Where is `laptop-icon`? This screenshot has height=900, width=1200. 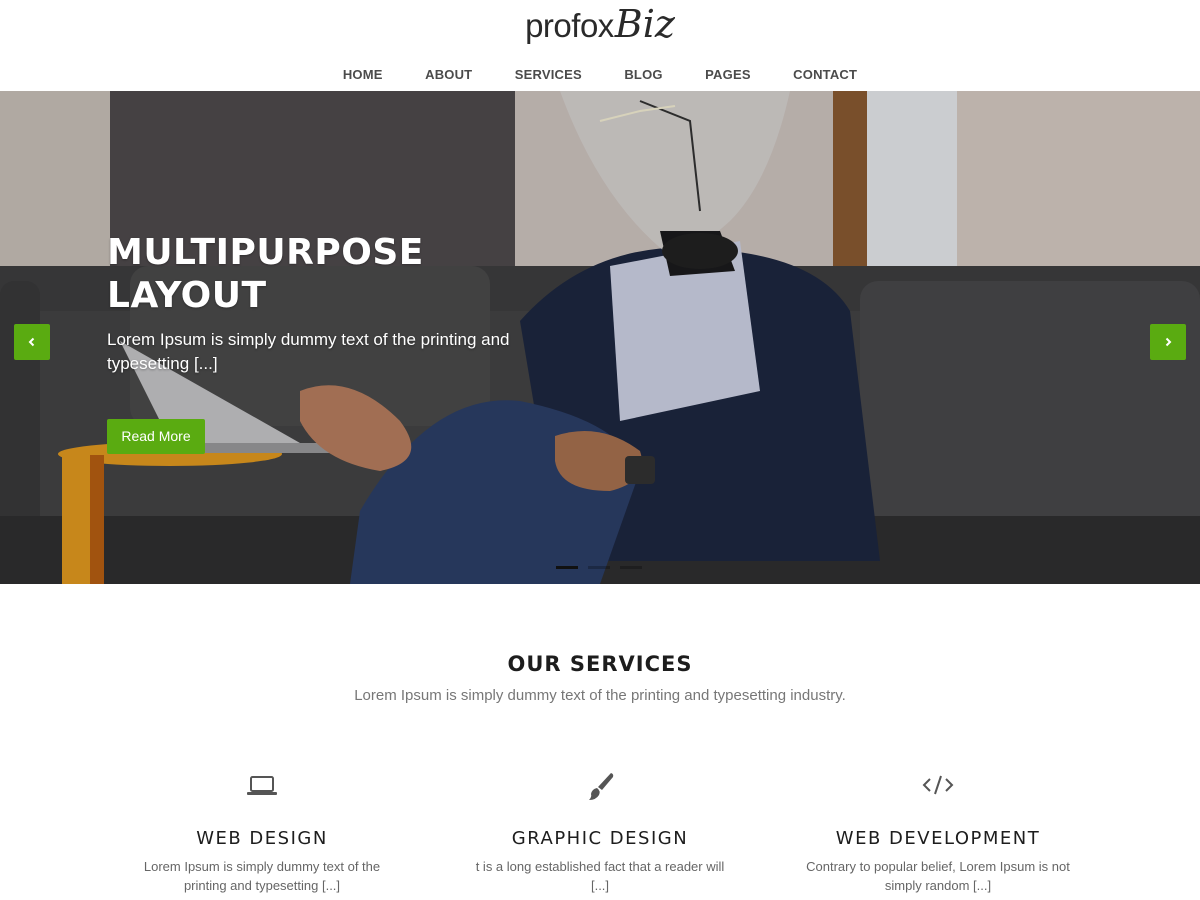 laptop-icon is located at coordinates (262, 788).